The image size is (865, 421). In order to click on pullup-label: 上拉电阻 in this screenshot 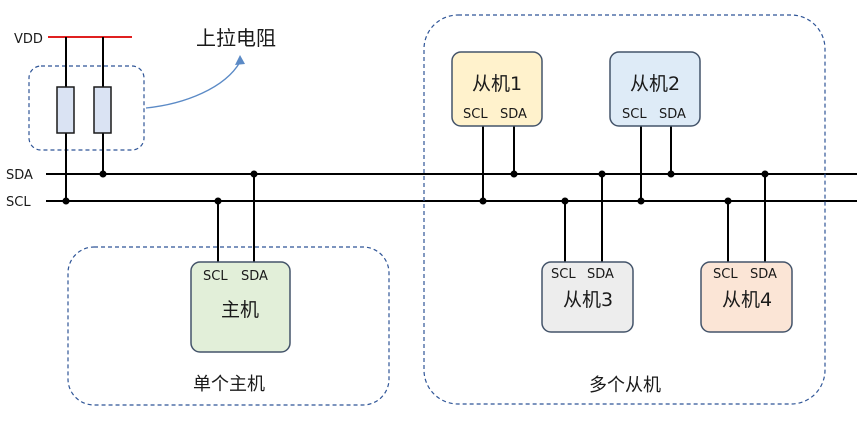, I will do `click(236, 38)`.